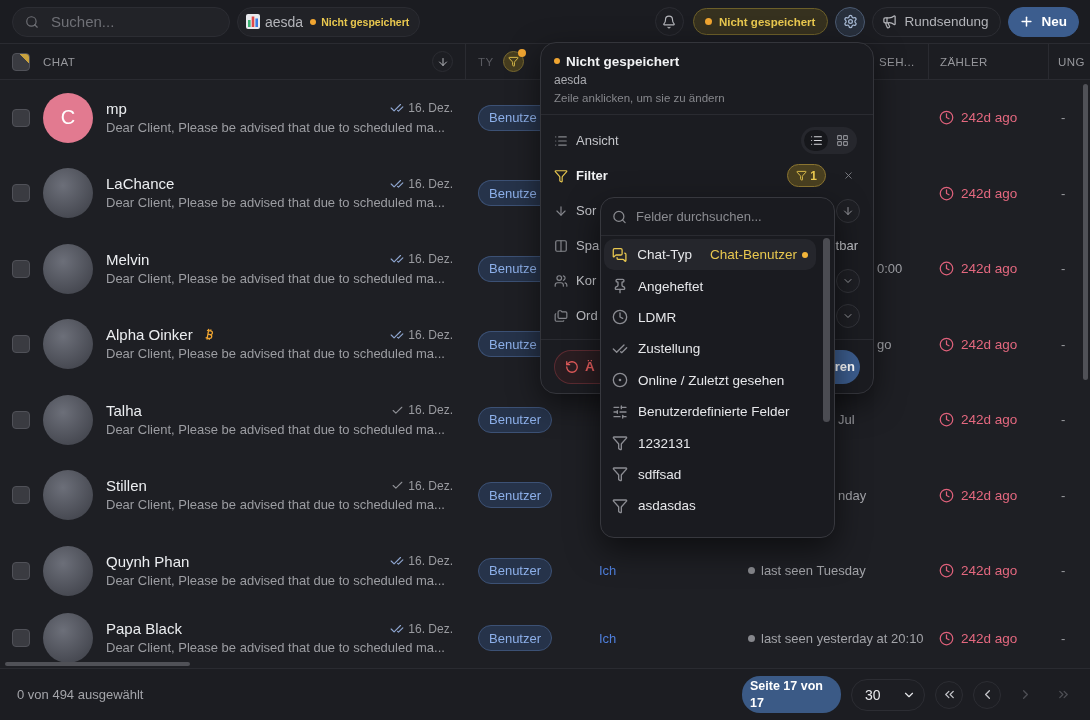  What do you see at coordinates (59, 61) in the screenshot?
I see `column-header: CHAT` at bounding box center [59, 61].